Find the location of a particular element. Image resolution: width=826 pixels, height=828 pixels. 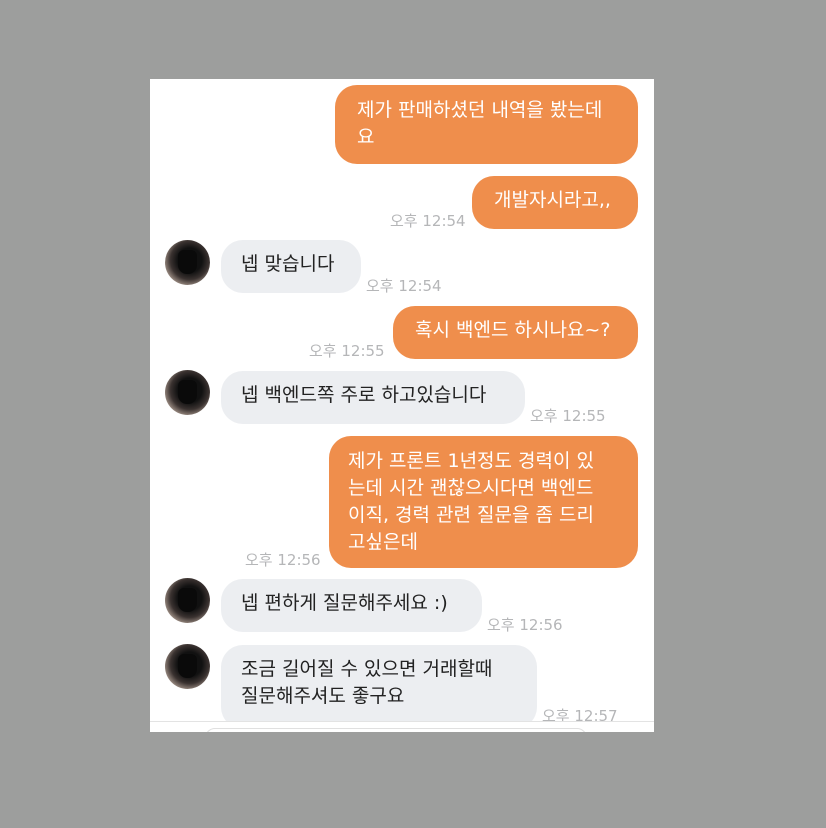

incoming-message-bubble: 조금 길어질 수 있으면 거래할때 질문해주셔도 좋구요 is located at coordinates (379, 687).